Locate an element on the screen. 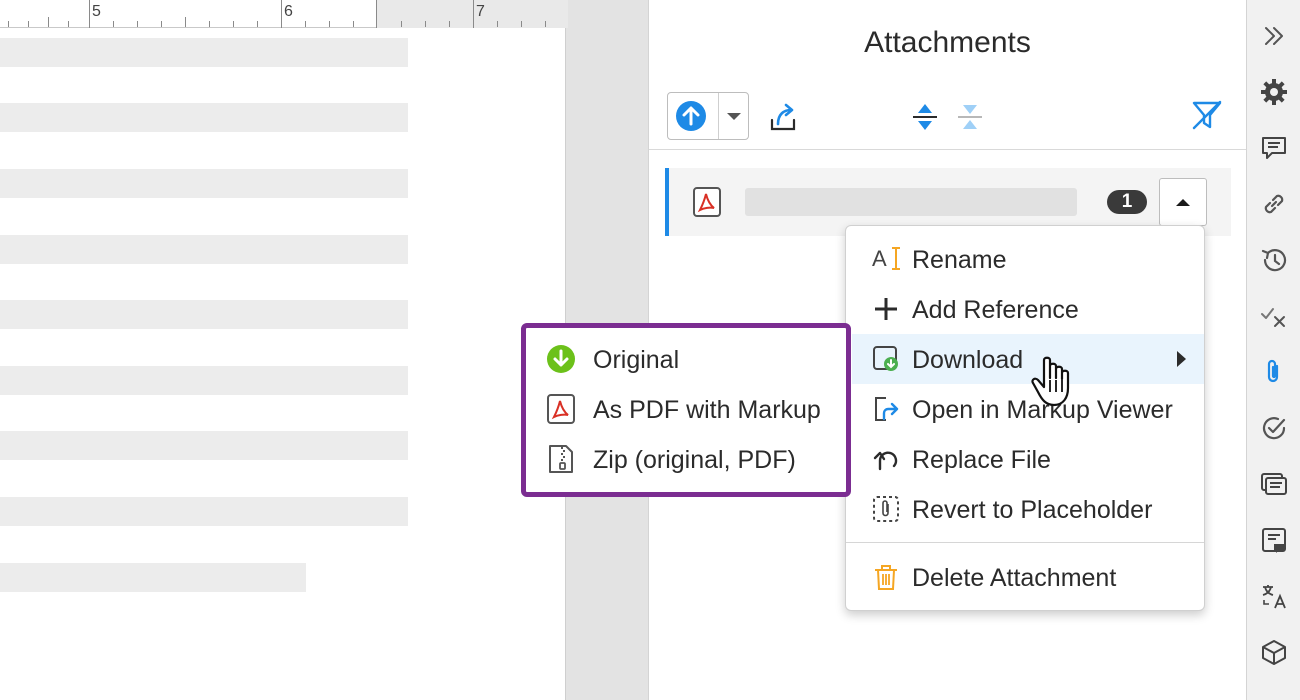 This screenshot has width=1300, height=700. attachments-toolbar is located at coordinates (948, 117).